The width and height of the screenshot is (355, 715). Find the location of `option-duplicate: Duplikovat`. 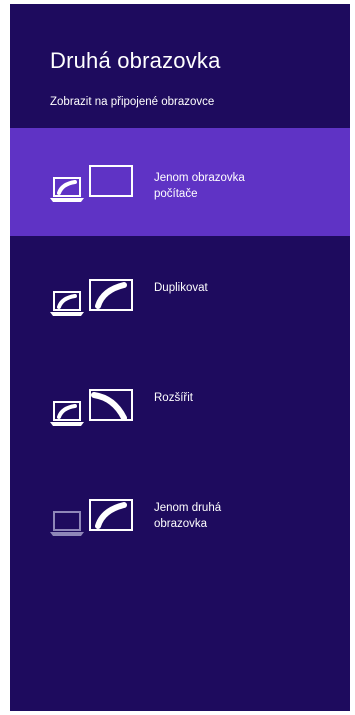

option-duplicate: Duplikovat is located at coordinates (180, 292).